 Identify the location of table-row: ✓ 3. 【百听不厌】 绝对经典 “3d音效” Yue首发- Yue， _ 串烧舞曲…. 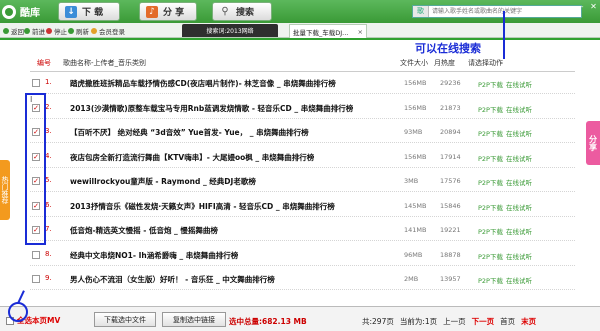
(302, 132).